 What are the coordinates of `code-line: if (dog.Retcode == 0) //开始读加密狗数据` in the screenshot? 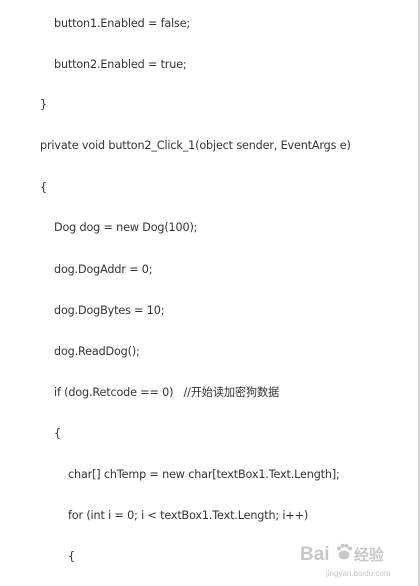 It's located at (167, 392).